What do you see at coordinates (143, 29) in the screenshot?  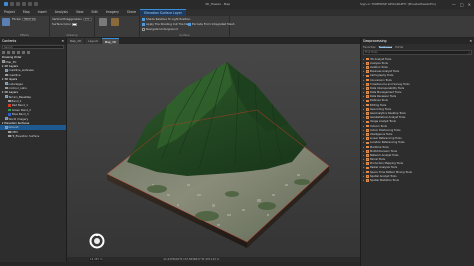 I see `navigate-underground-checkbox` at bounding box center [143, 29].